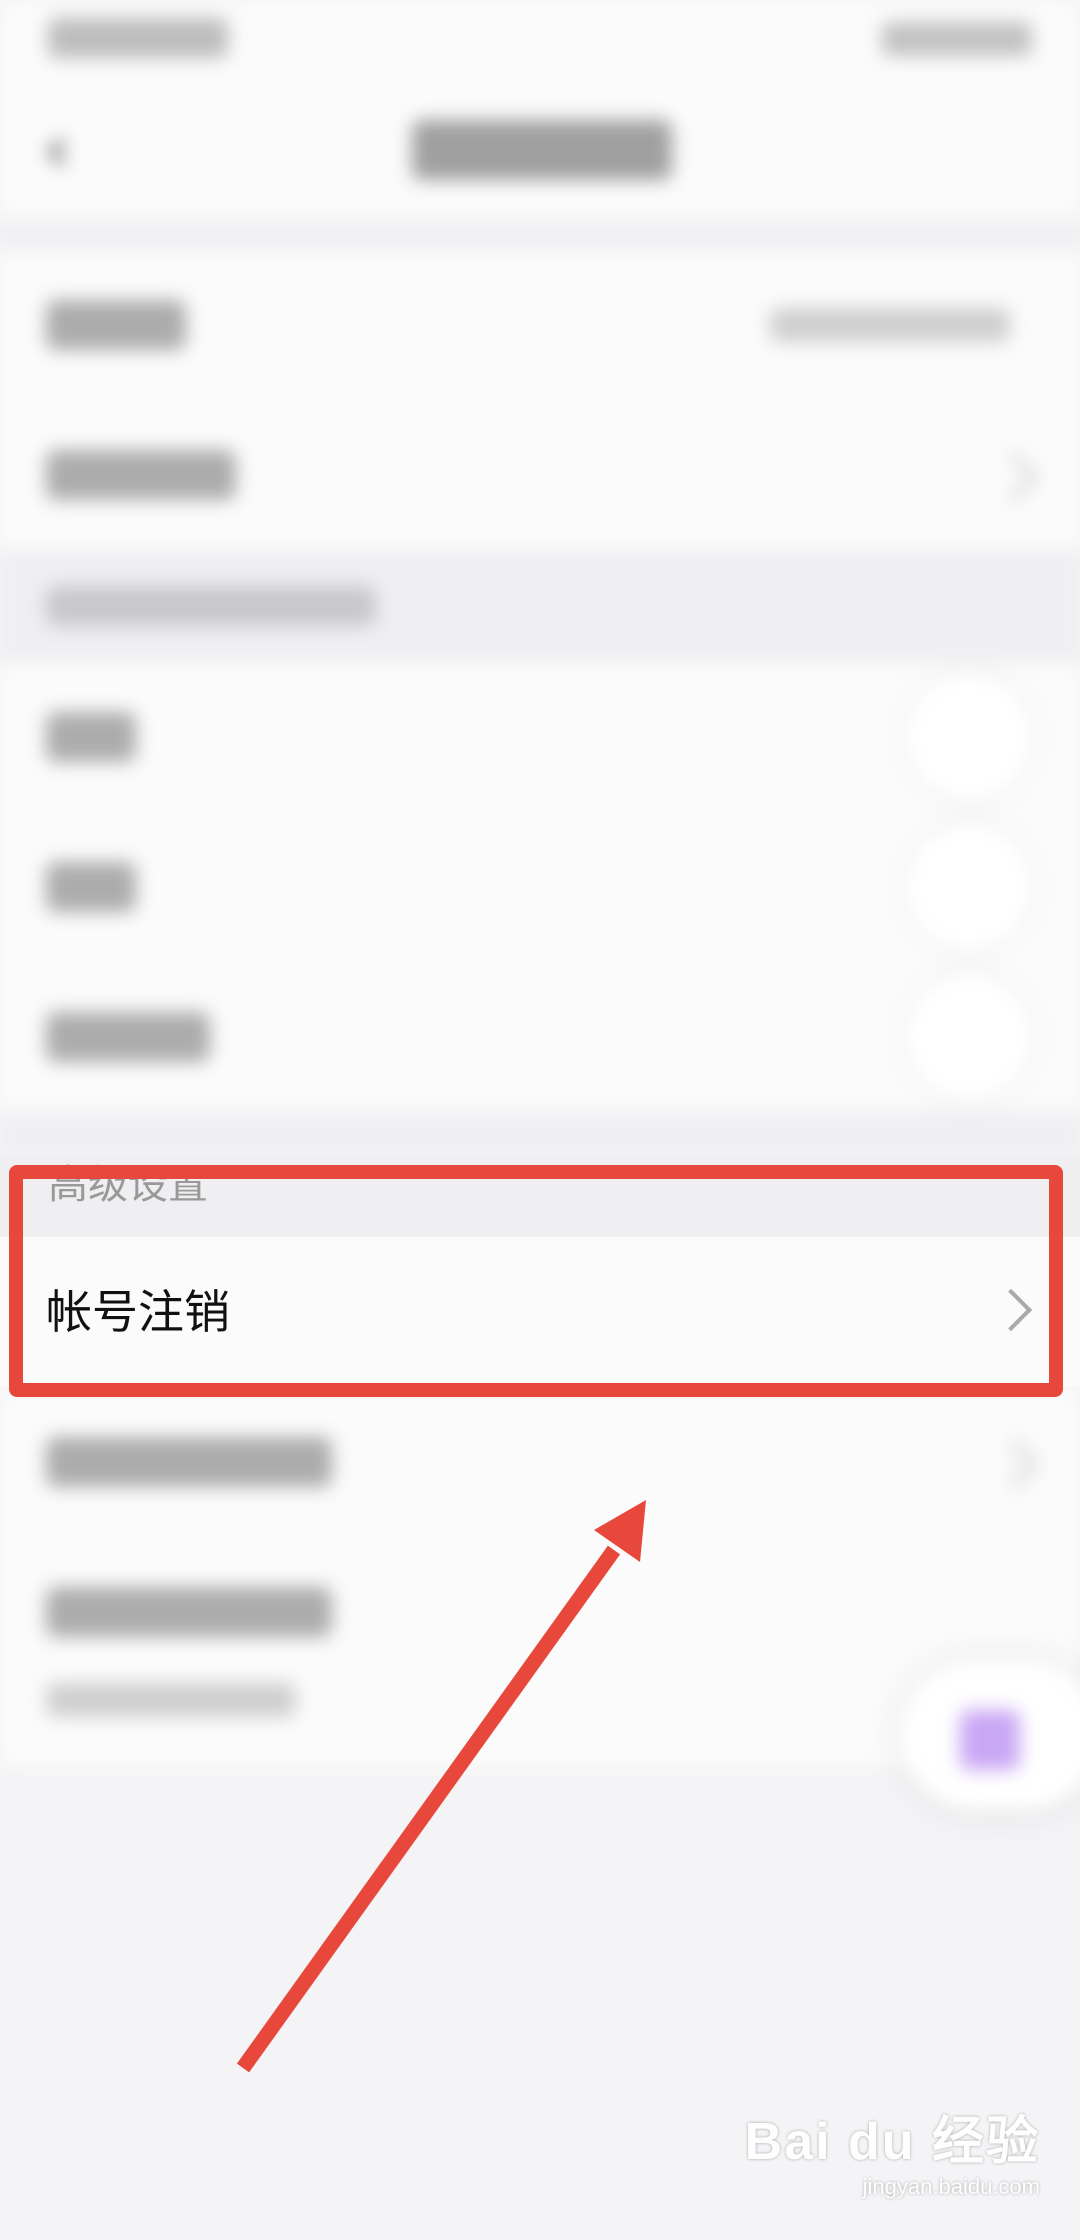  I want to click on annotation-arrow, so click(441, 1786).